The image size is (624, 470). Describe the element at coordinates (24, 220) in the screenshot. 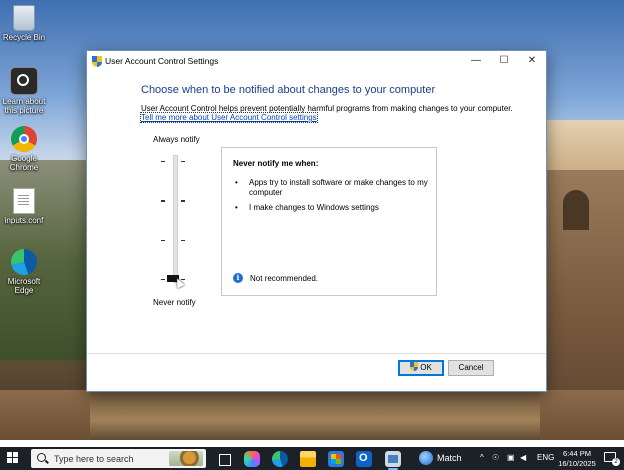

I see `desktop-icon-label: inputs.conf` at that location.